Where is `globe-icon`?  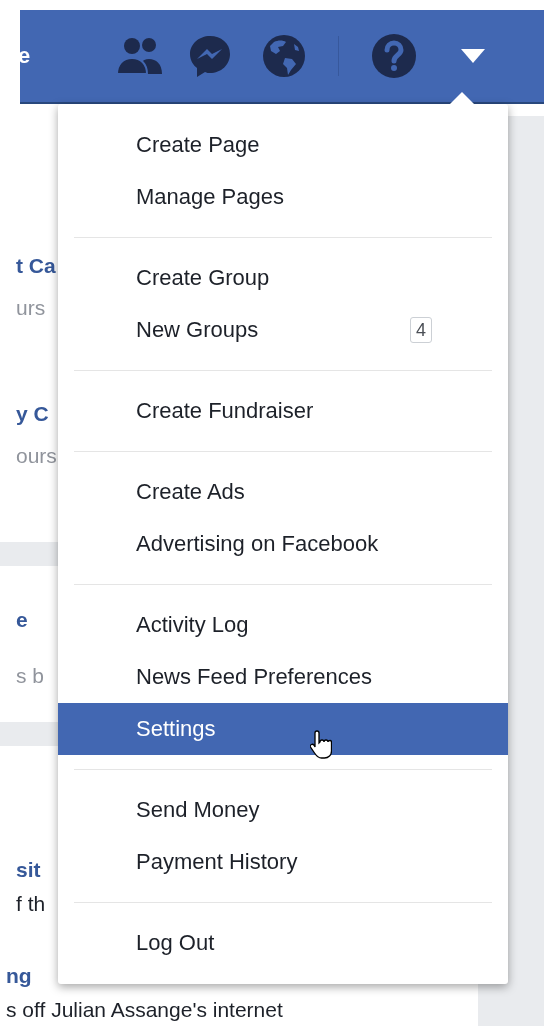
globe-icon is located at coordinates (284, 56).